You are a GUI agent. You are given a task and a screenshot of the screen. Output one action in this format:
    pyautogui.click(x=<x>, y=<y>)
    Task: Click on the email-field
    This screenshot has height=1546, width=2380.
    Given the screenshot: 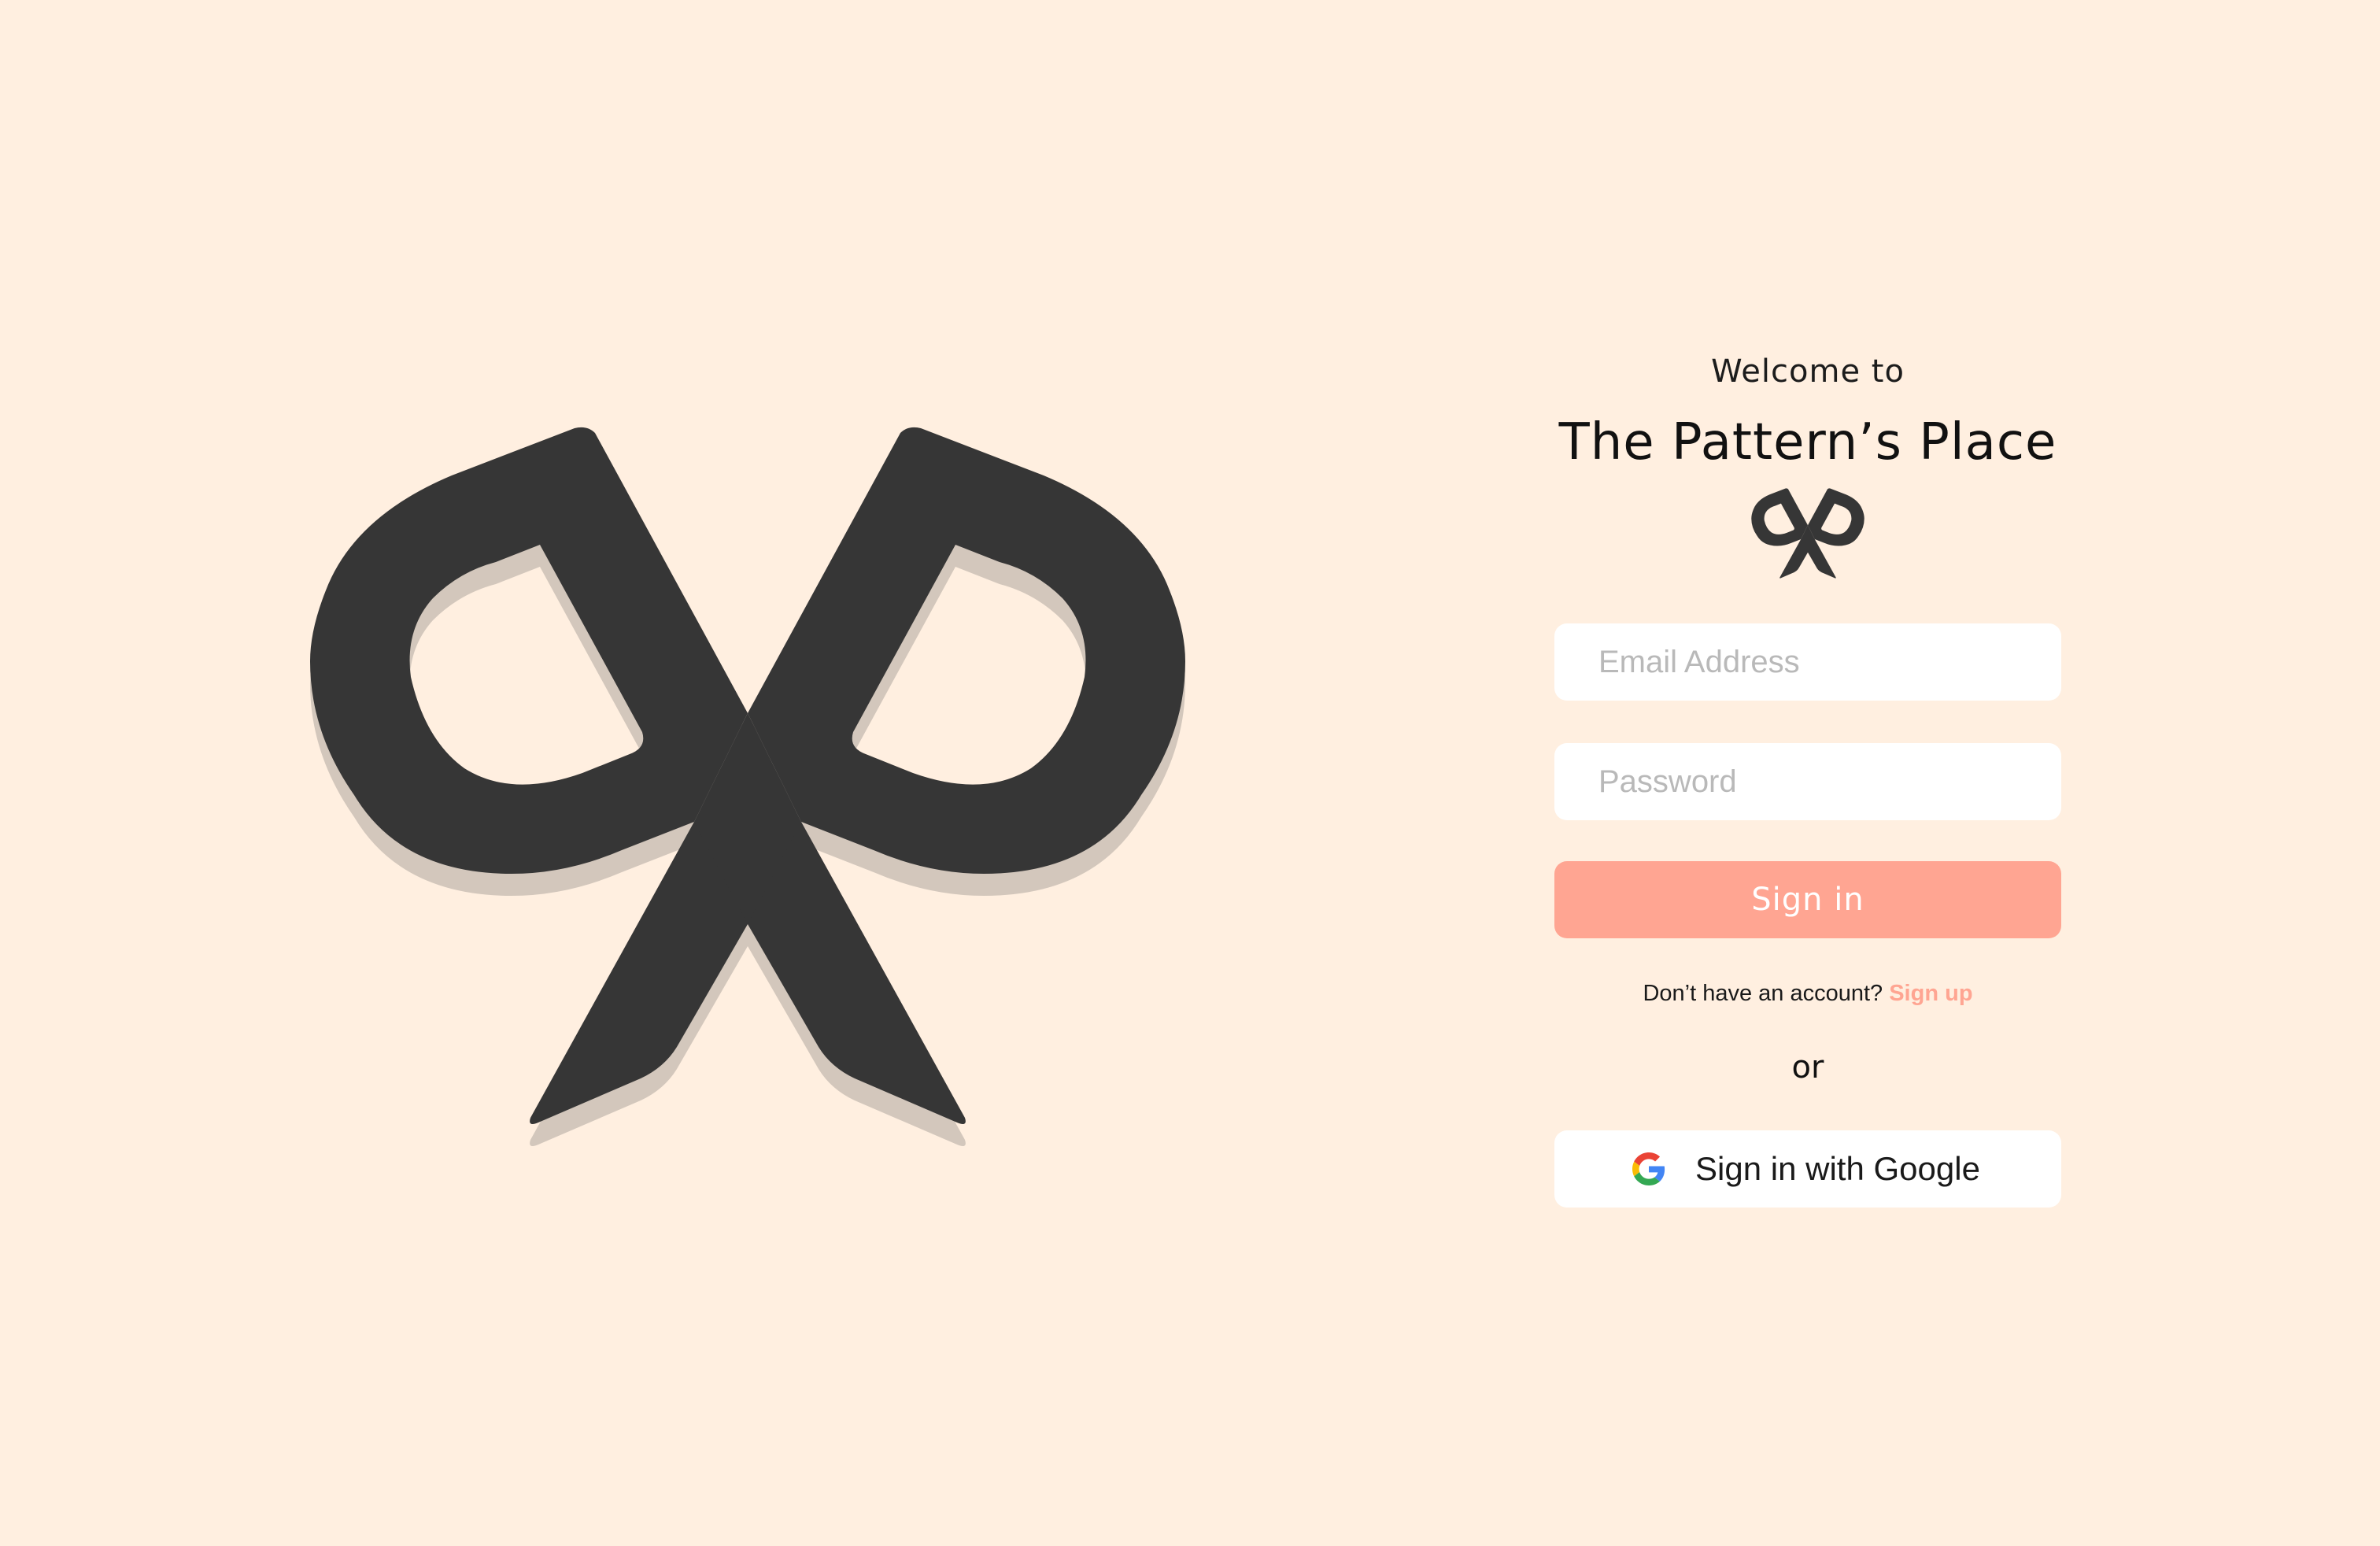 What is the action you would take?
    pyautogui.click(x=1807, y=662)
    